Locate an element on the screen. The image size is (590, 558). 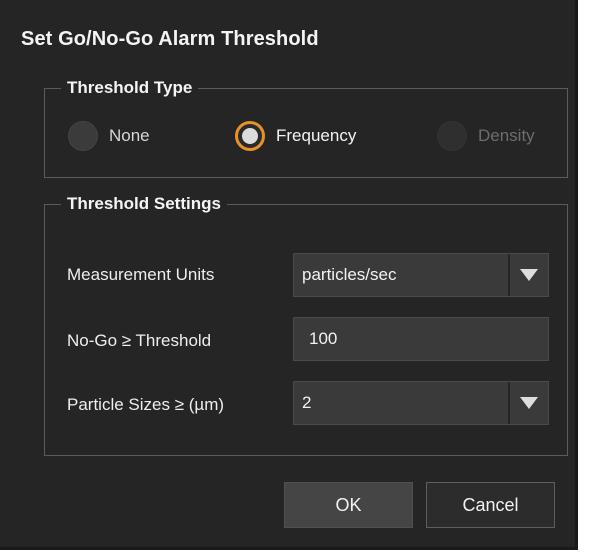
radio-none-circle is located at coordinates (83, 136).